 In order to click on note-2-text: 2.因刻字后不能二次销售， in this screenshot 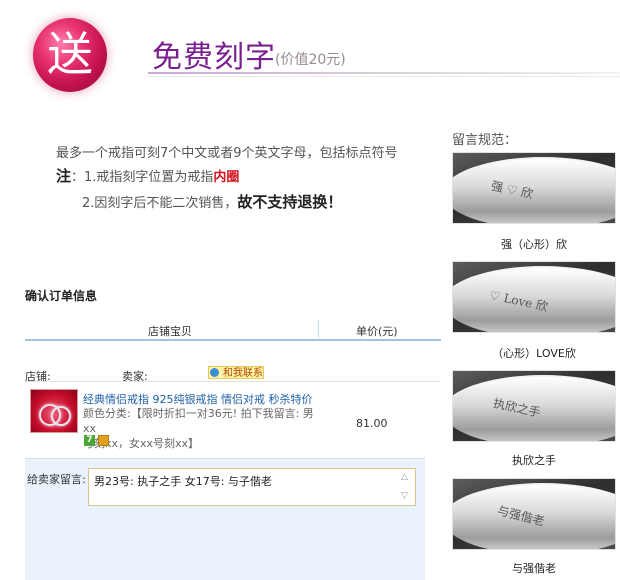, I will do `click(160, 203)`.